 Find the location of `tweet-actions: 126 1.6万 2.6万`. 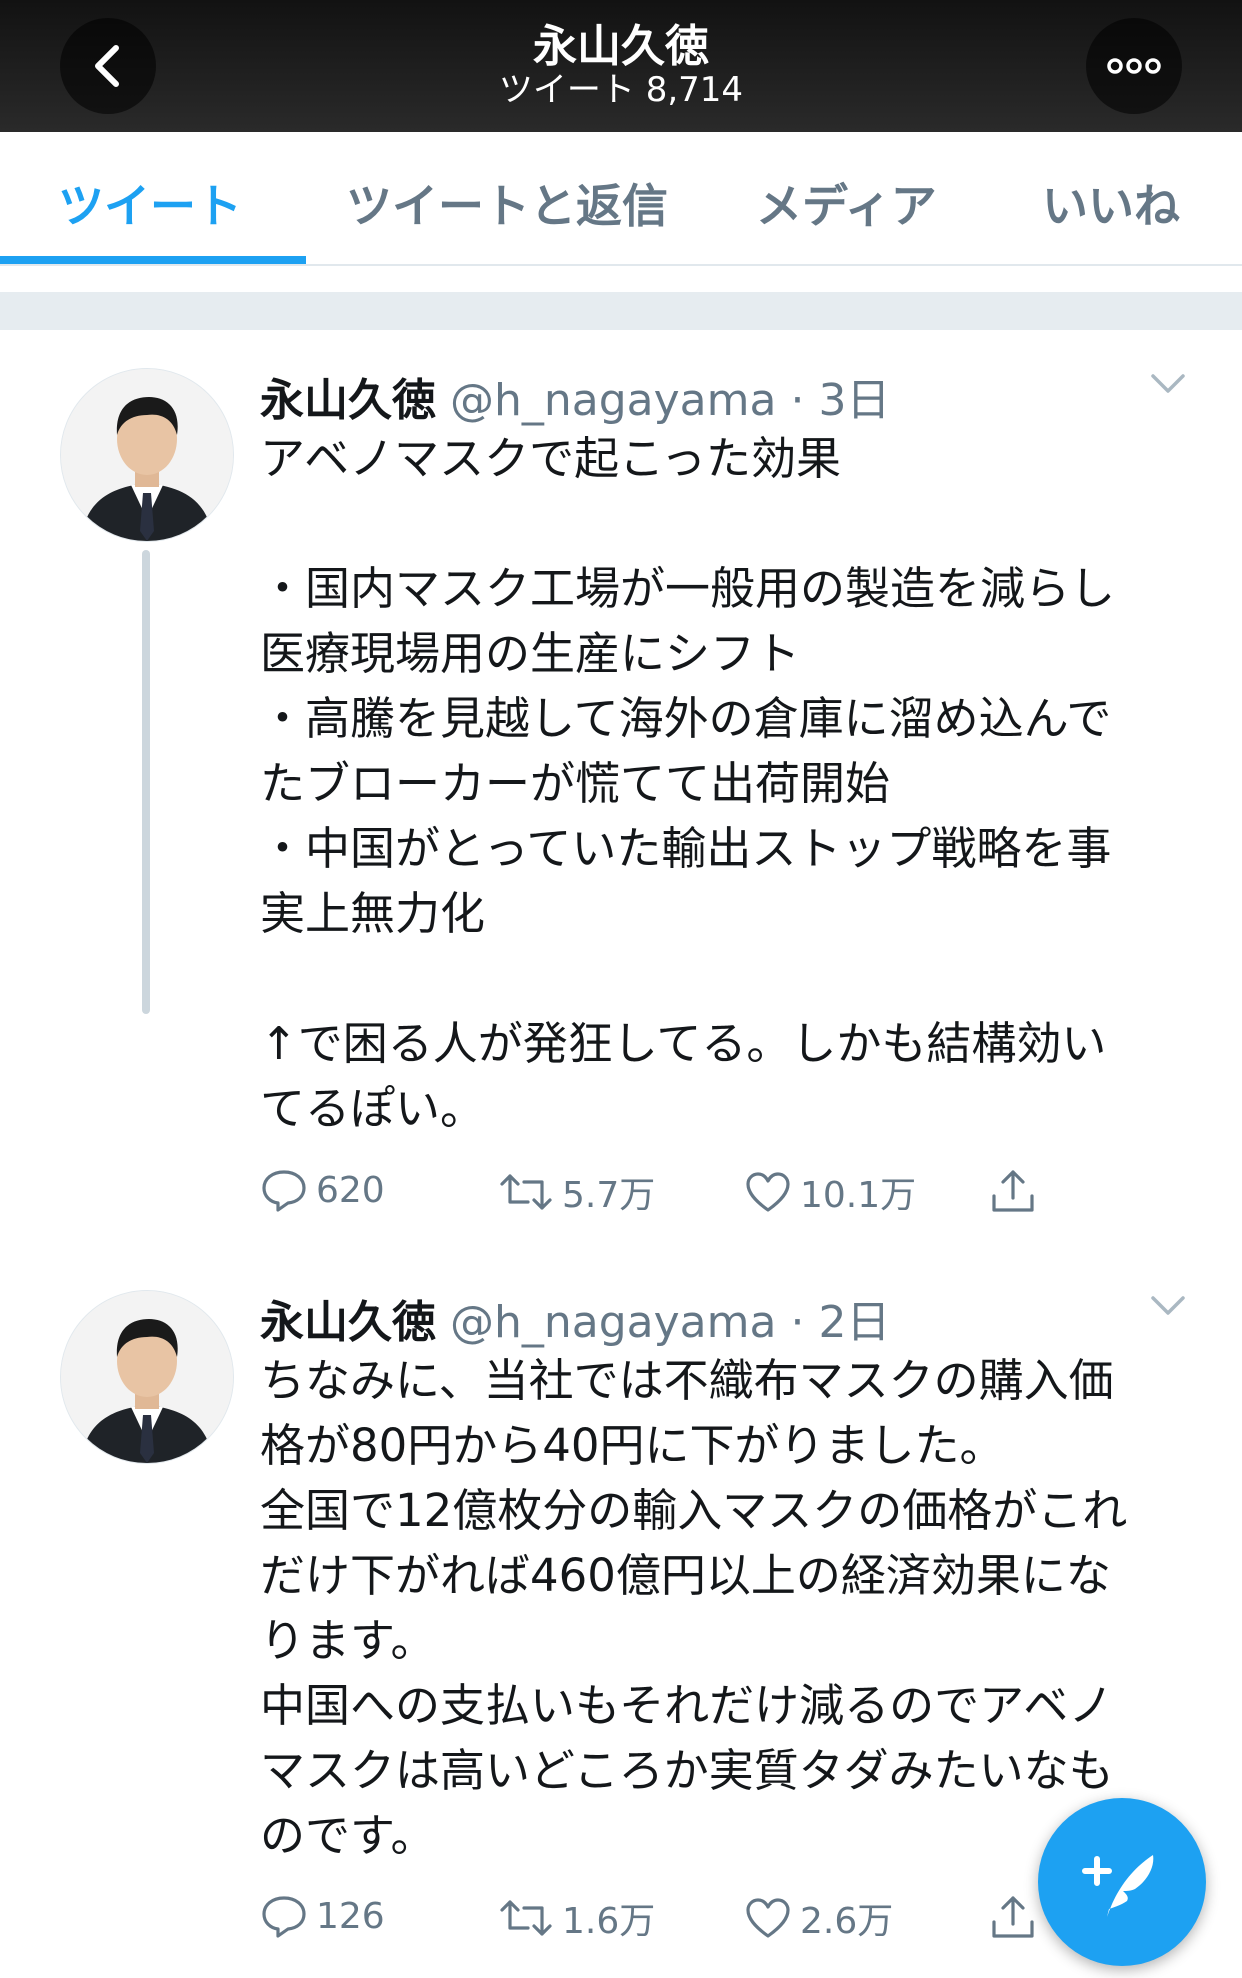

tweet-actions: 126 1.6万 2.6万 is located at coordinates (660, 1922).